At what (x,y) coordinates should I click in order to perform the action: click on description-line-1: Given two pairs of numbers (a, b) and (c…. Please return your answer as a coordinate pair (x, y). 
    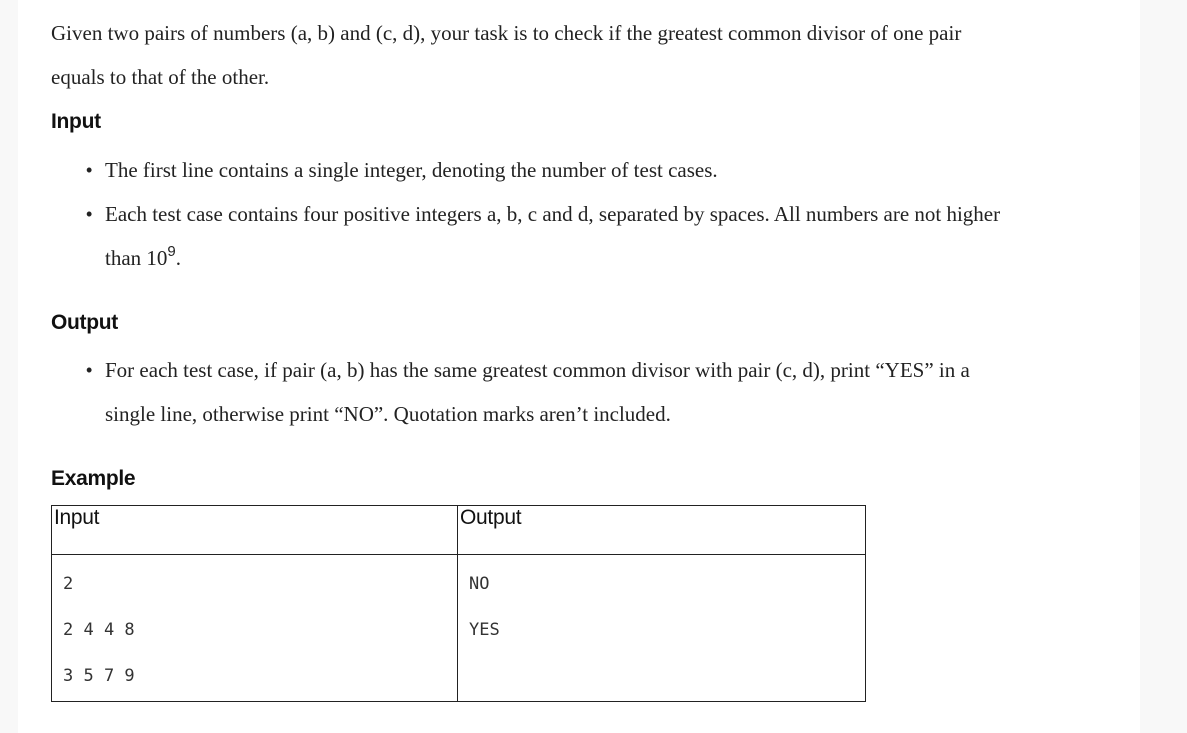
    Looking at the image, I should click on (506, 33).